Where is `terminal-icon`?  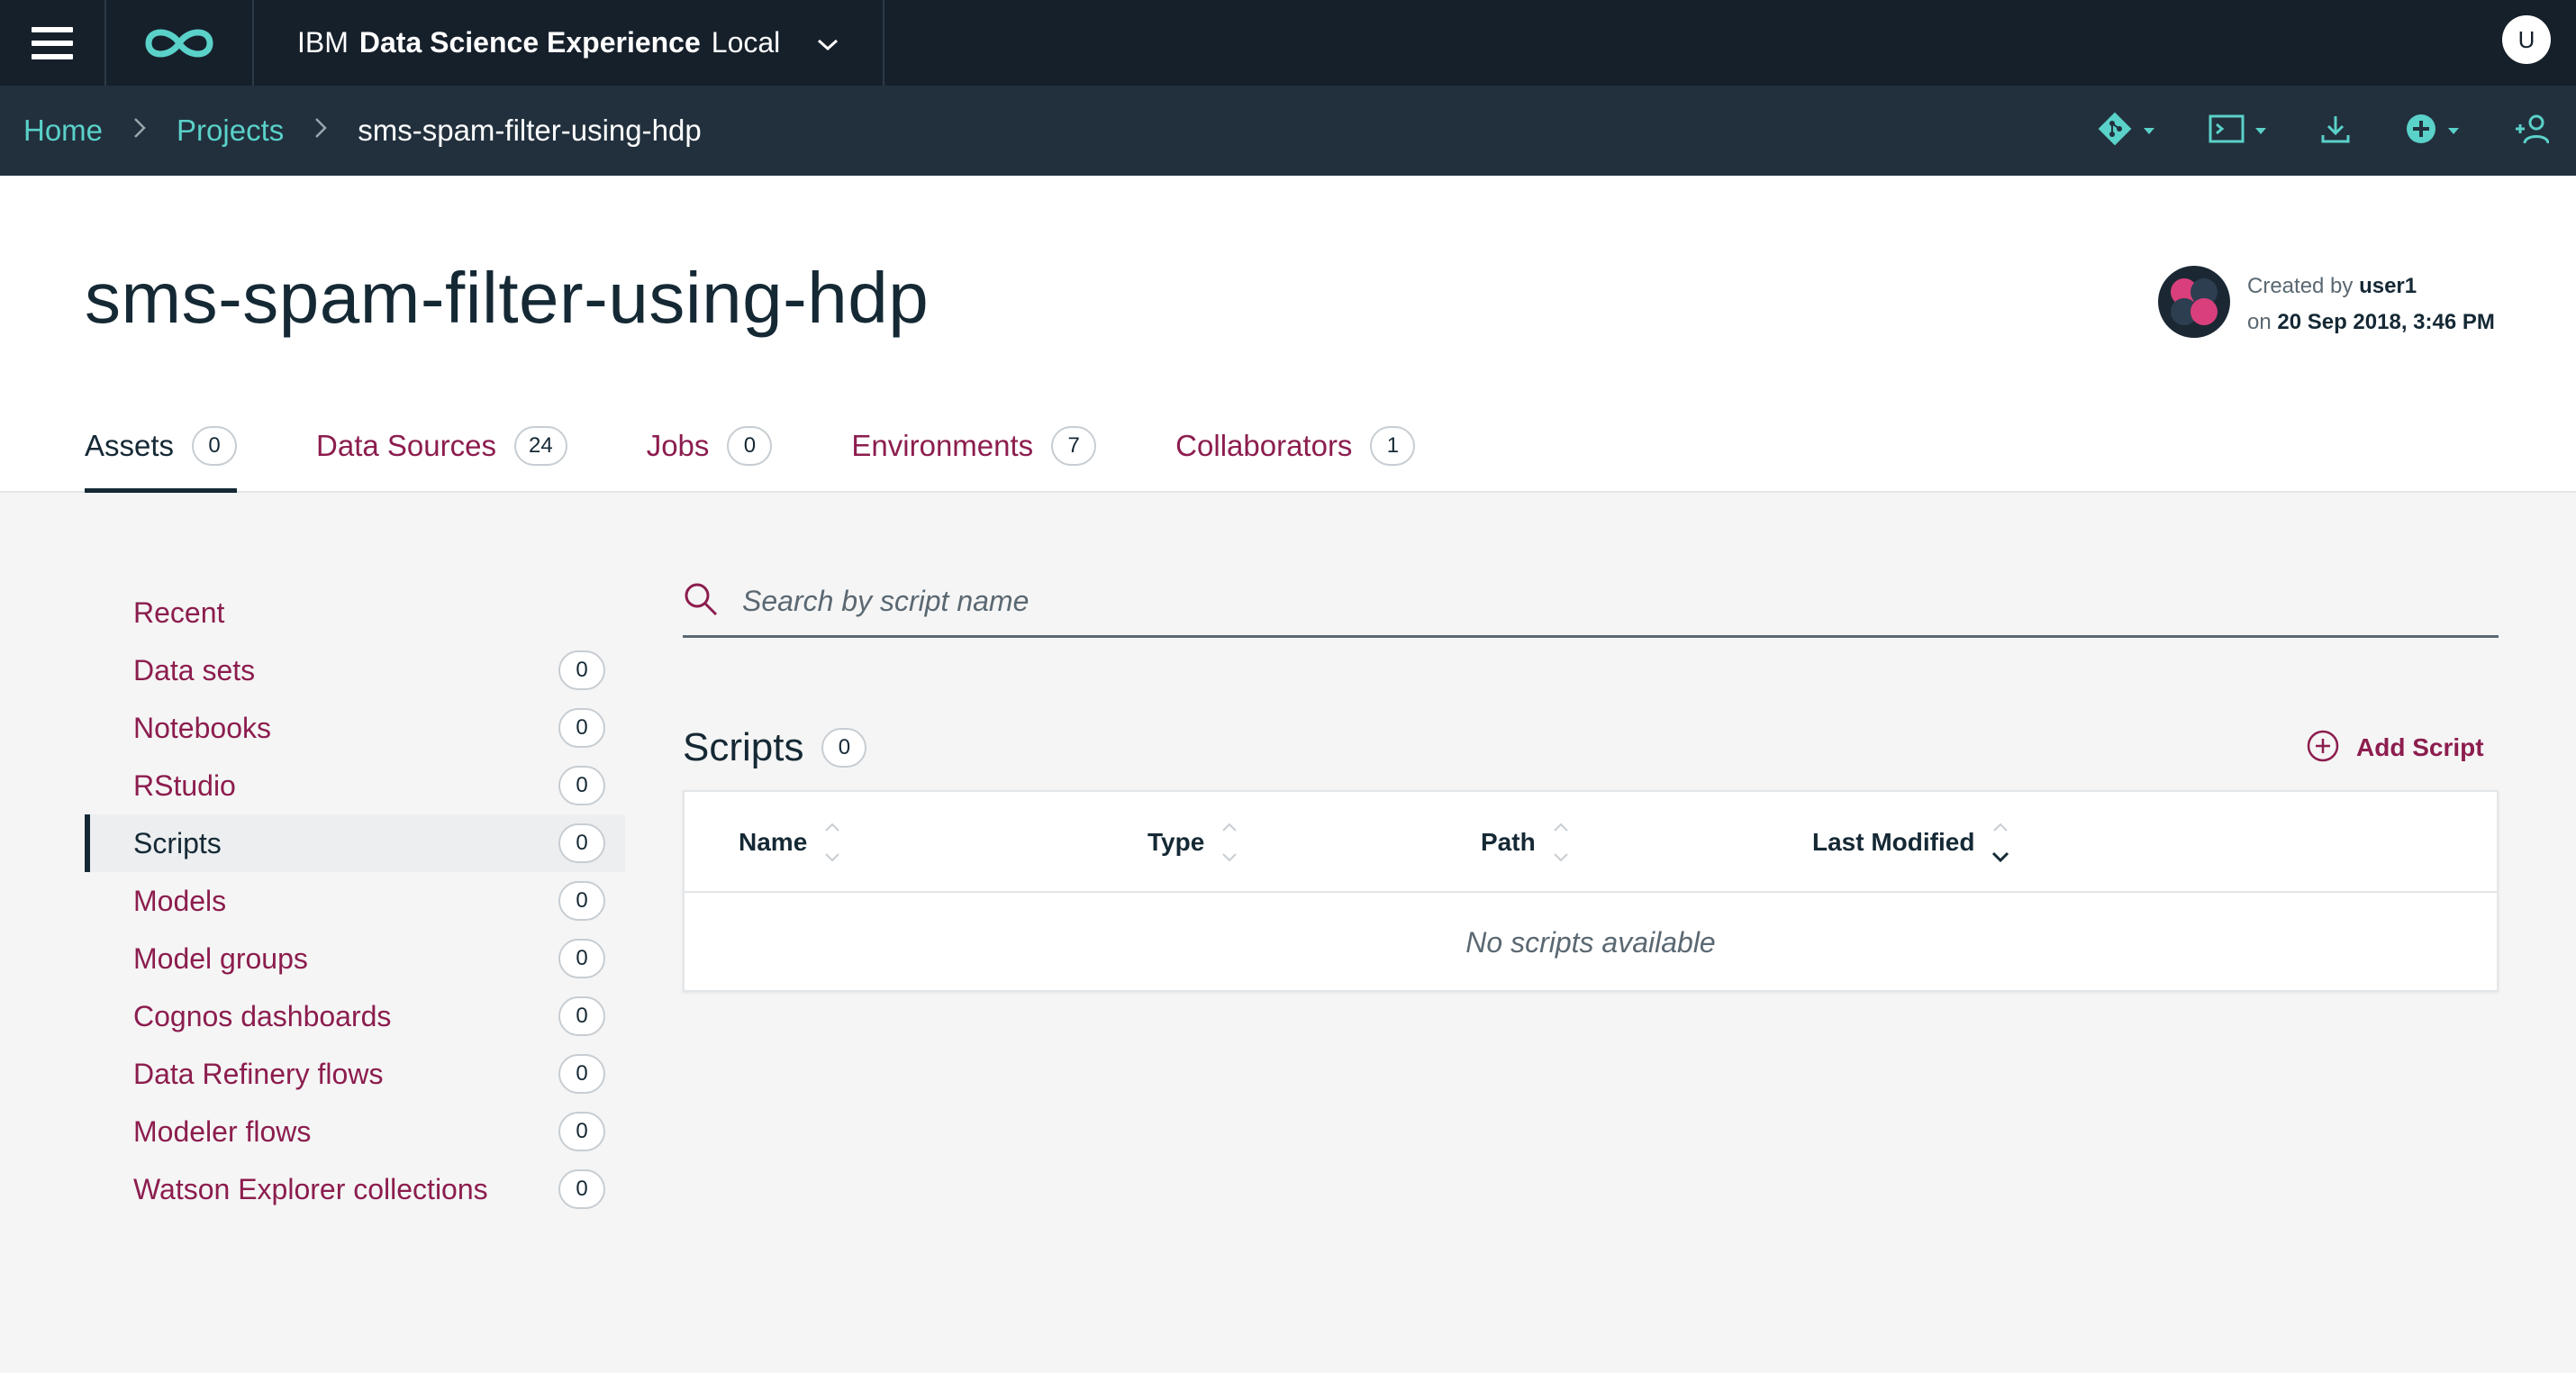 terminal-icon is located at coordinates (2227, 131).